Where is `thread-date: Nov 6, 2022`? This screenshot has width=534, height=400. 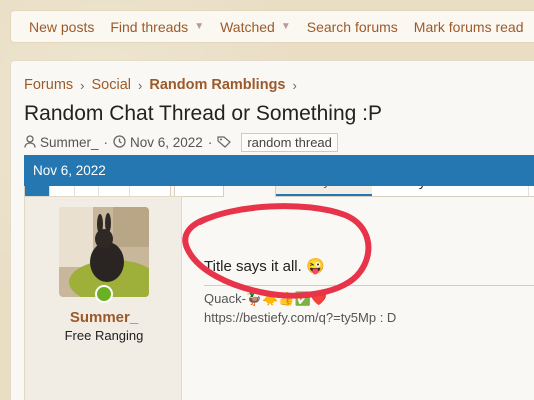
thread-date: Nov 6, 2022 is located at coordinates (166, 142).